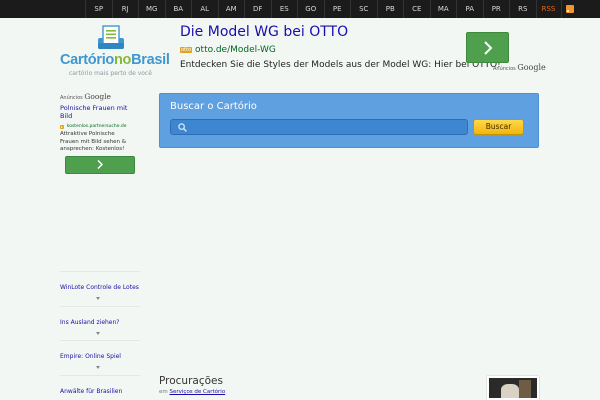 The height and width of the screenshot is (400, 600). Describe the element at coordinates (151, 9) in the screenshot. I see `state-link-mg: MG` at that location.